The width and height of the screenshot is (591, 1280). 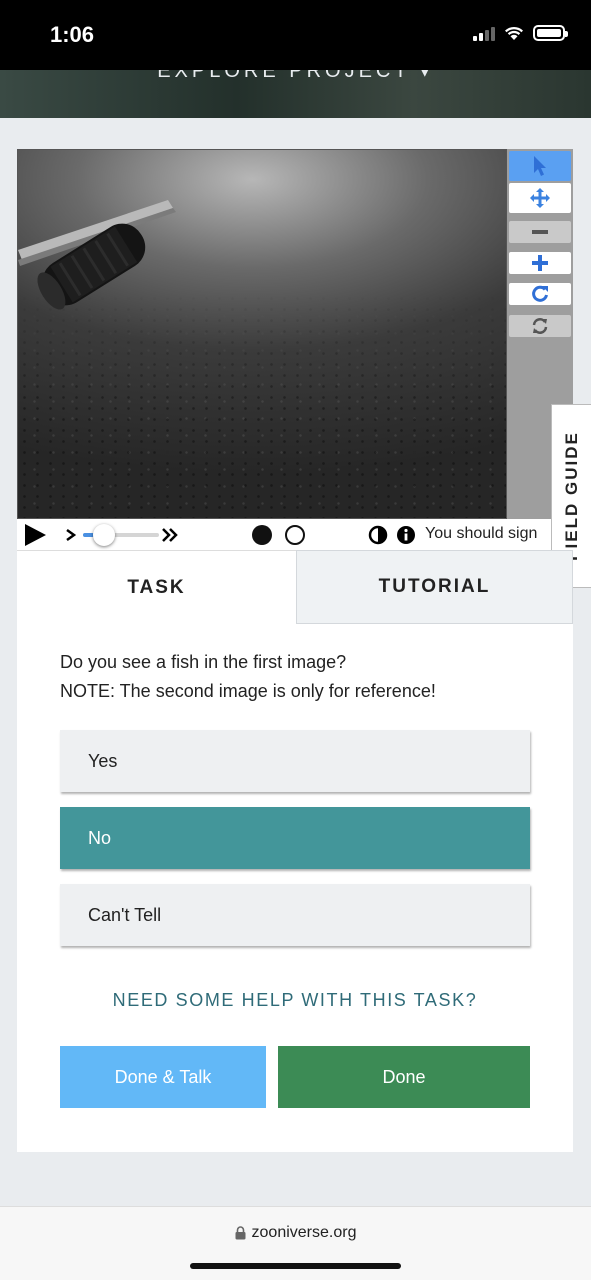 I want to click on sign-in-message: You should sign, so click(x=481, y=533).